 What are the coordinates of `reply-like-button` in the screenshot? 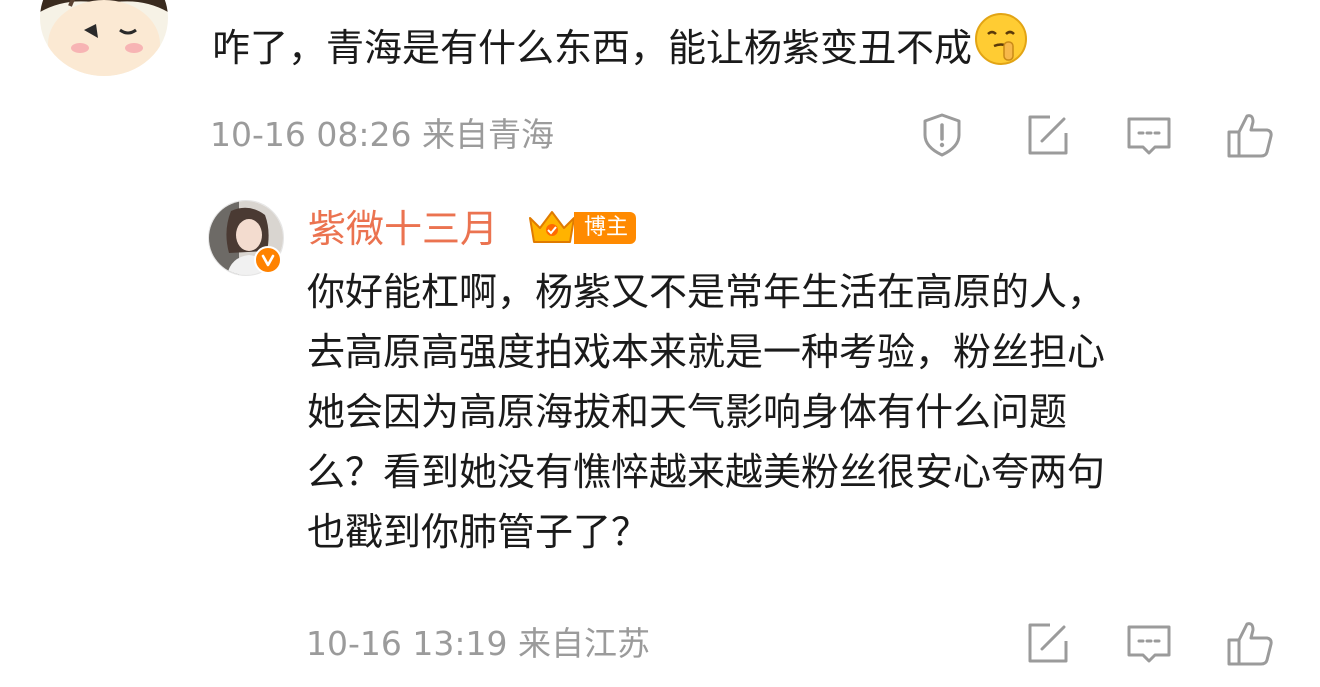 It's located at (1250, 643).